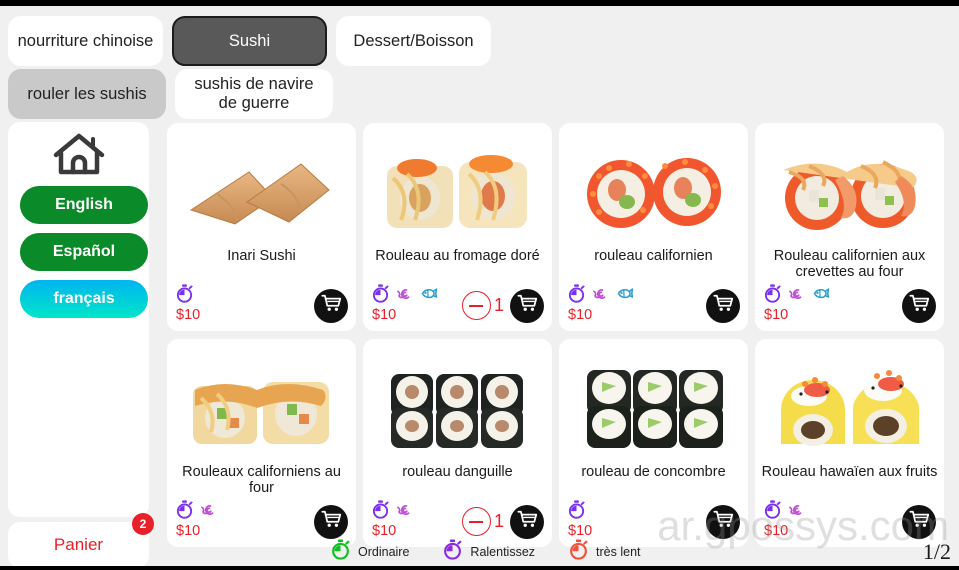 Image resolution: width=959 pixels, height=570 pixels. I want to click on category-tab-label: Dessert/Boisson, so click(413, 40).